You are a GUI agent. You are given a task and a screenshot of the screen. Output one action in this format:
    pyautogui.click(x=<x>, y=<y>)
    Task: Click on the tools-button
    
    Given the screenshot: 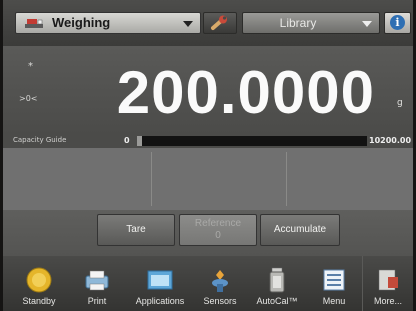 What is the action you would take?
    pyautogui.click(x=220, y=23)
    